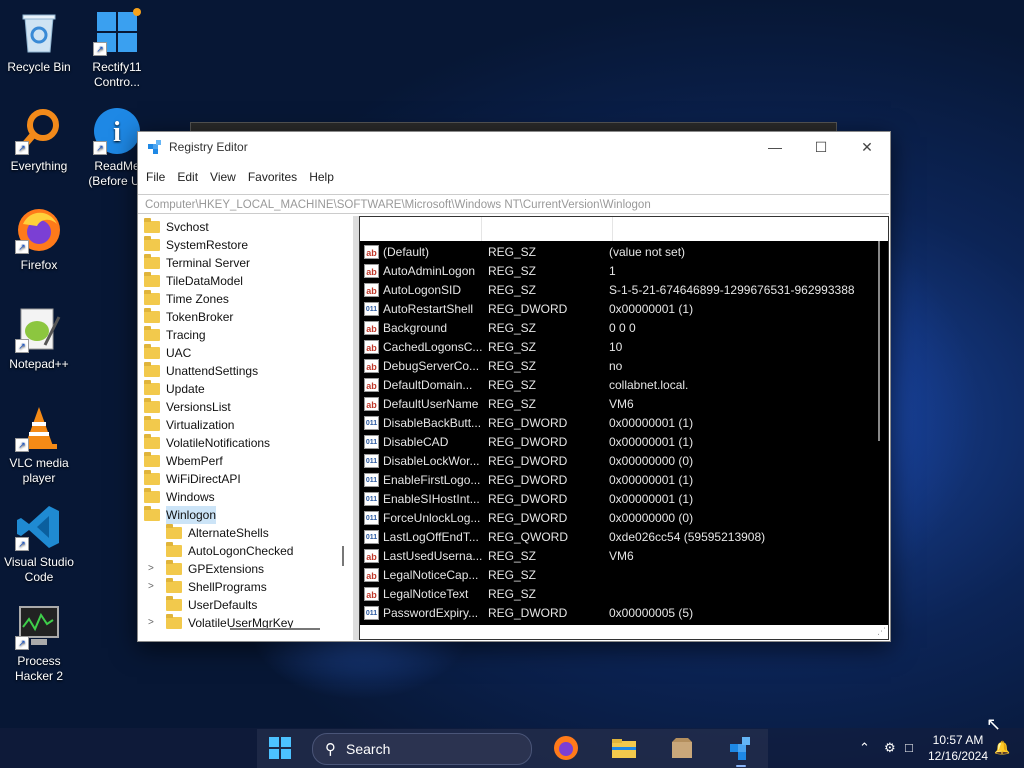 This screenshot has height=768, width=1024. I want to click on taskbar-search: ⚲ Search, so click(422, 749).